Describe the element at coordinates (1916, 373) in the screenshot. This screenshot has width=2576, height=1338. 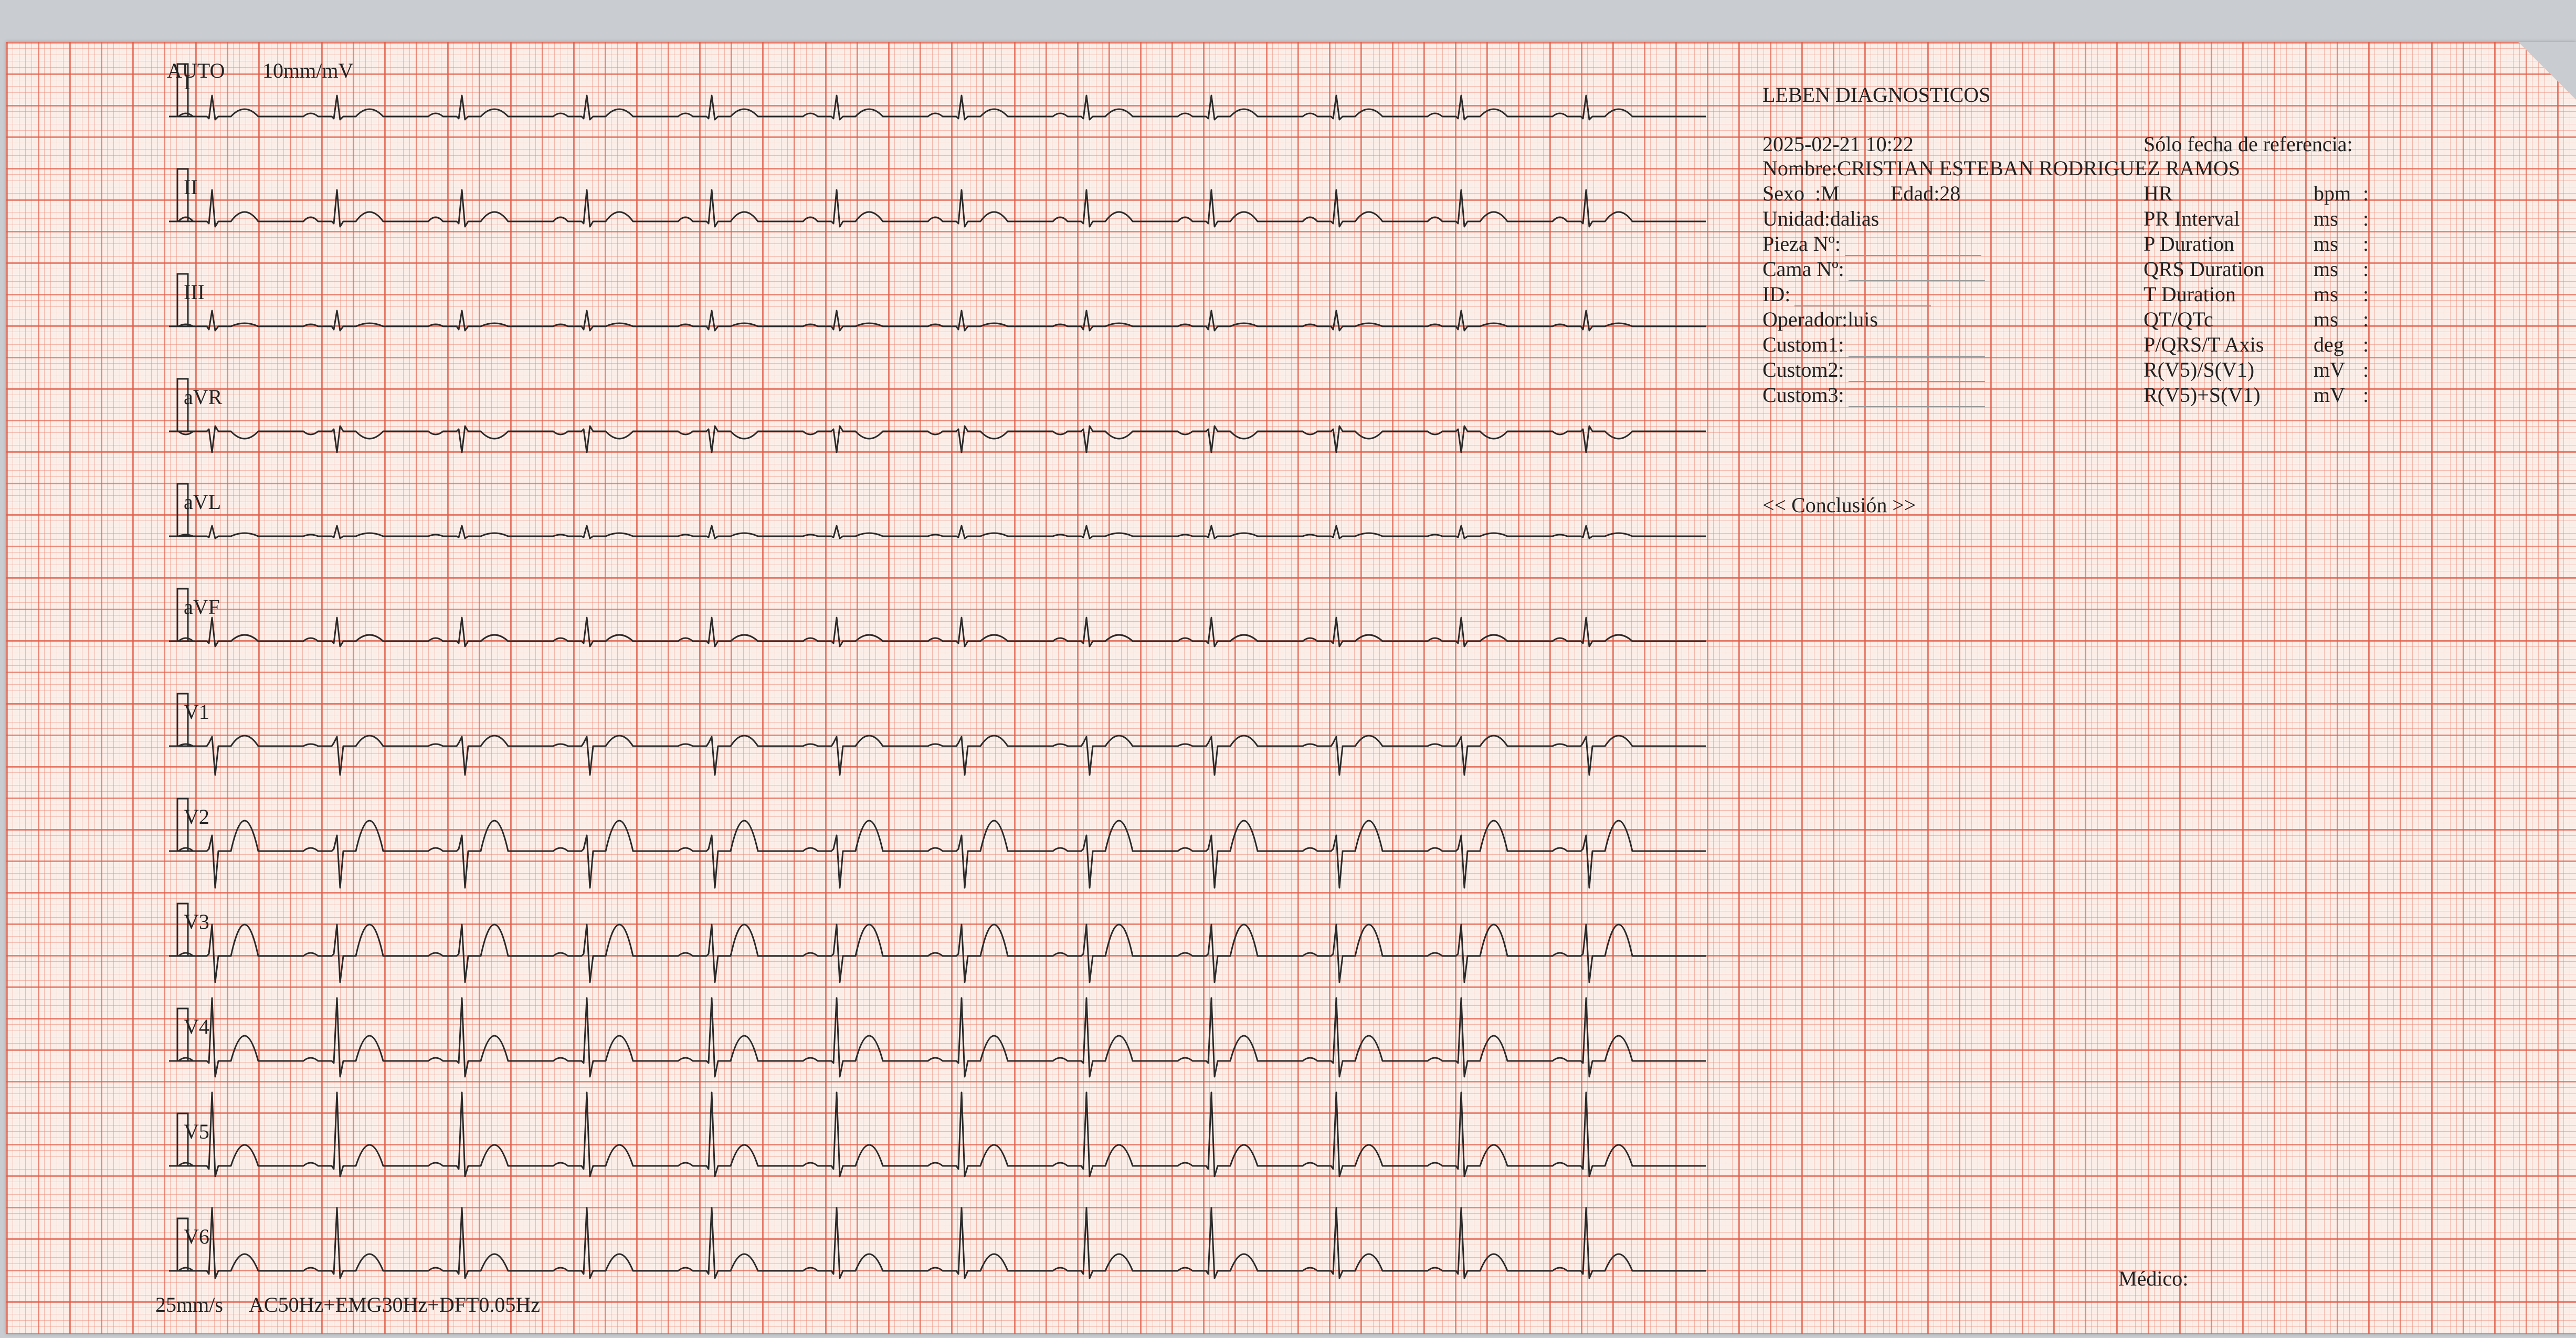
I see `custom2-blank` at that location.